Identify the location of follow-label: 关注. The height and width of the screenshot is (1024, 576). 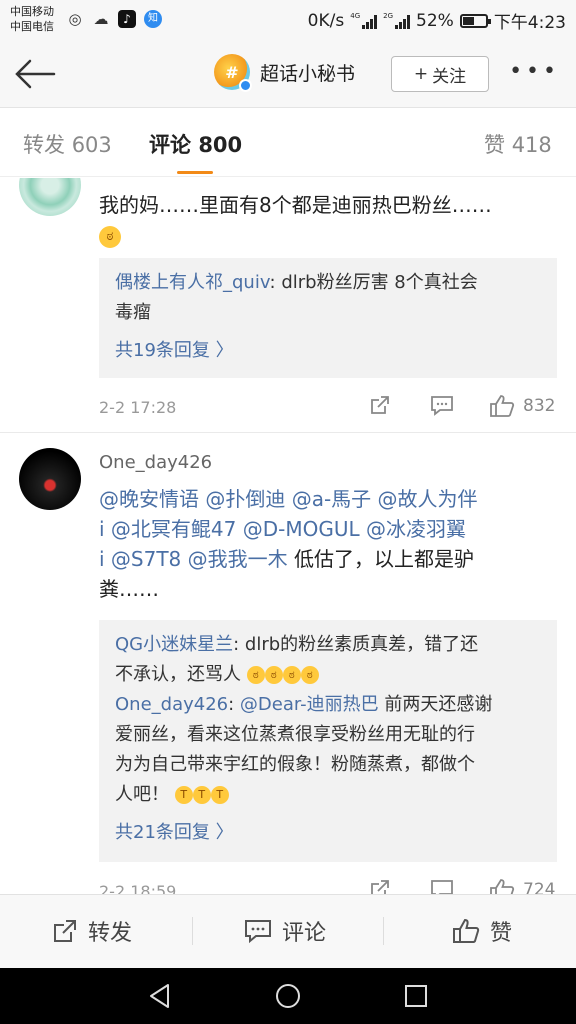
(449, 76).